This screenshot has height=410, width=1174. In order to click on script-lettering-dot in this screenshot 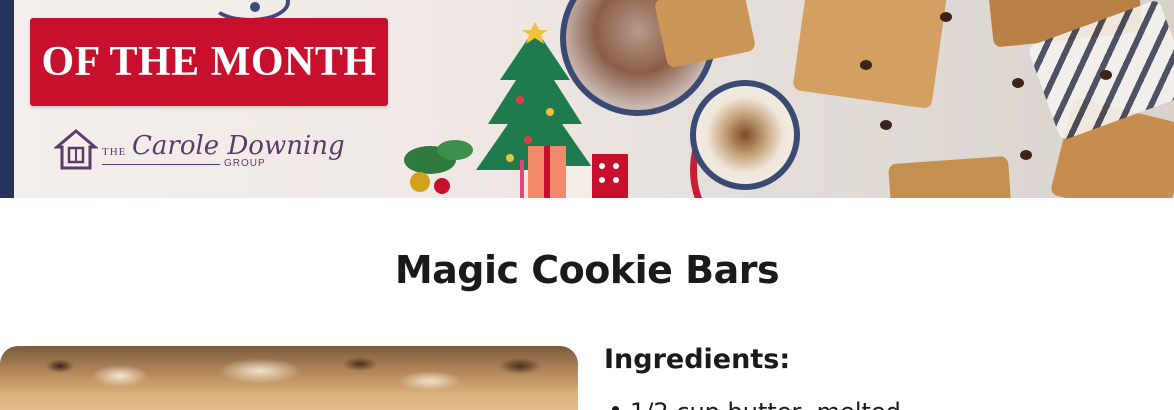, I will do `click(255, 7)`.